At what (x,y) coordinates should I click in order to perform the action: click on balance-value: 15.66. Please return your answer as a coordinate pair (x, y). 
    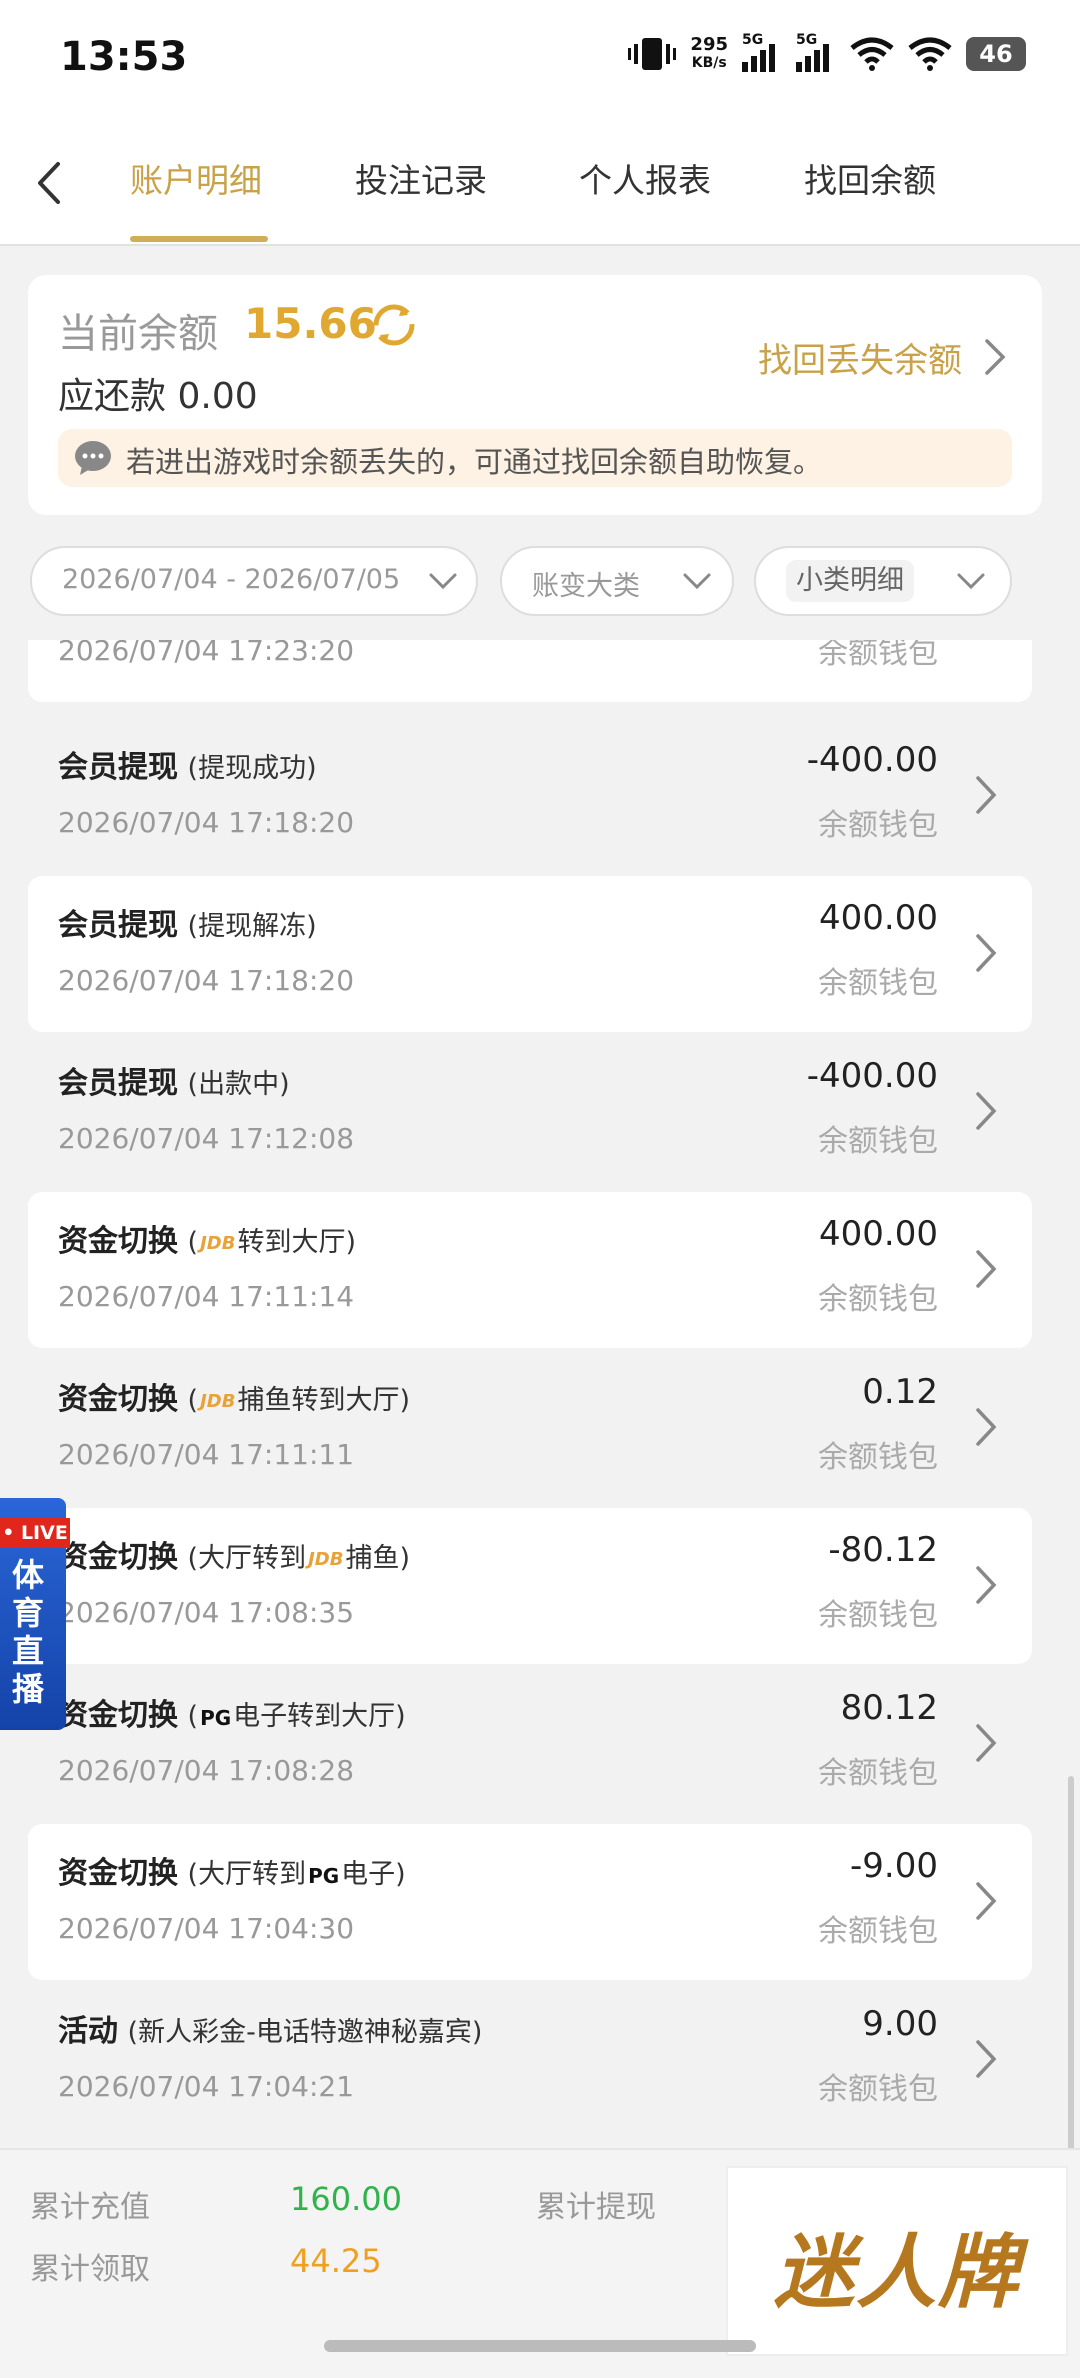
    Looking at the image, I should click on (310, 323).